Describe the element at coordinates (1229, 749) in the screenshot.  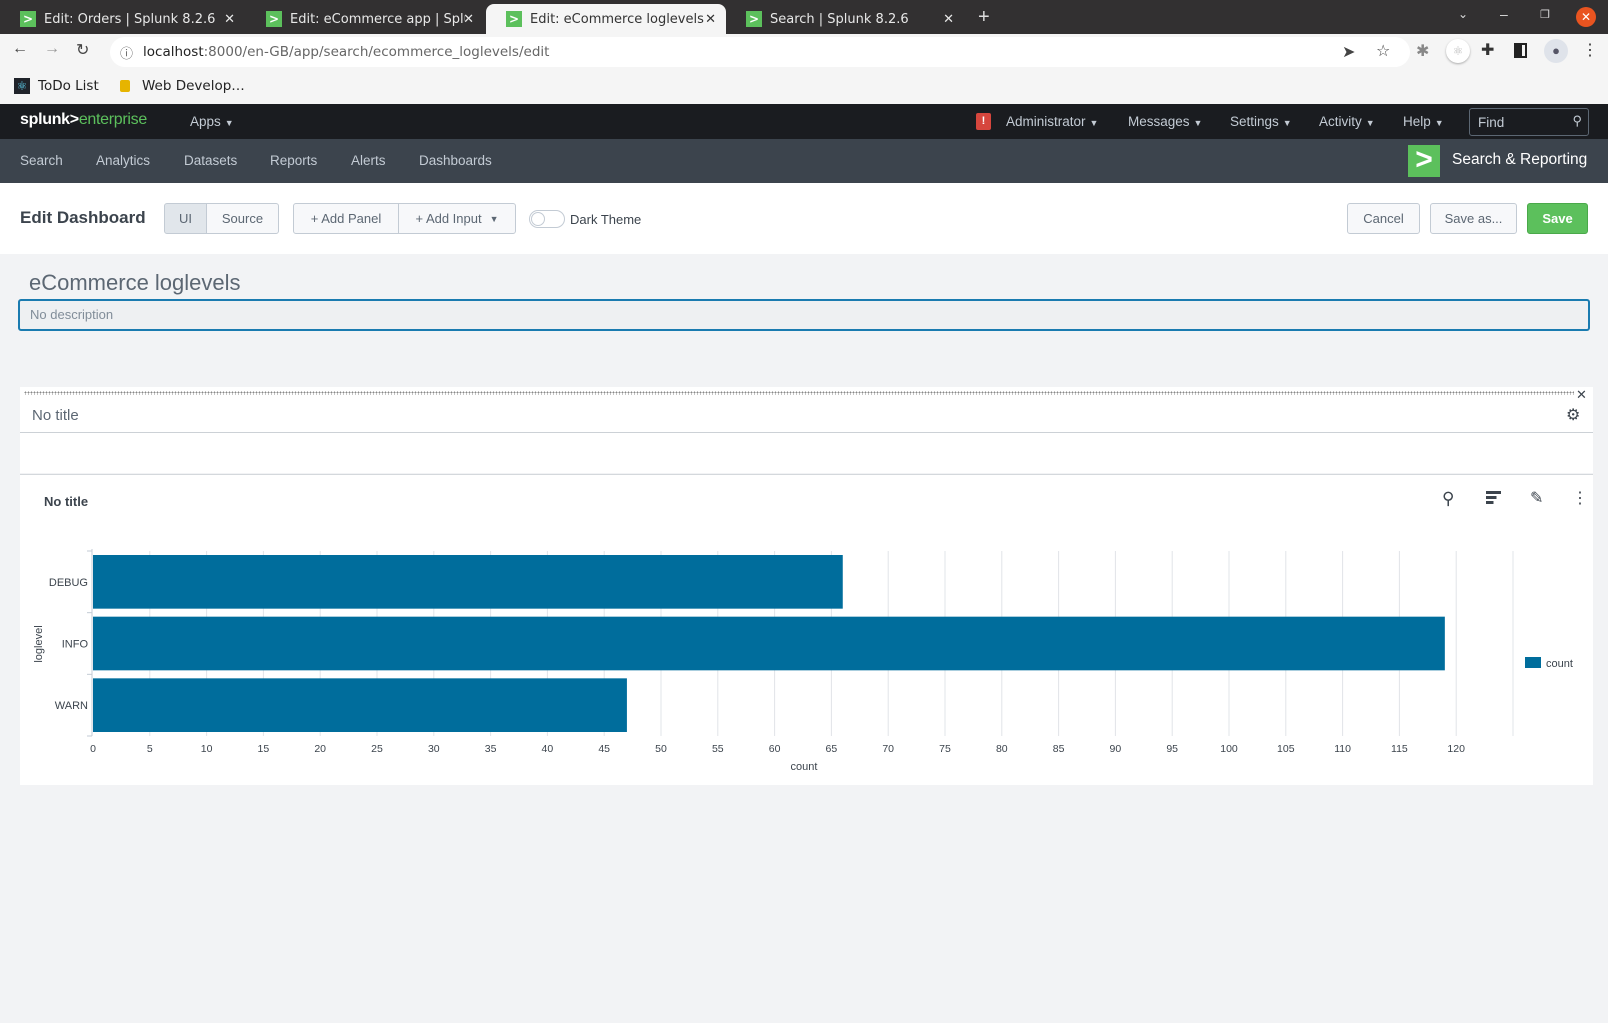
I see `x-tick-label: 100` at that location.